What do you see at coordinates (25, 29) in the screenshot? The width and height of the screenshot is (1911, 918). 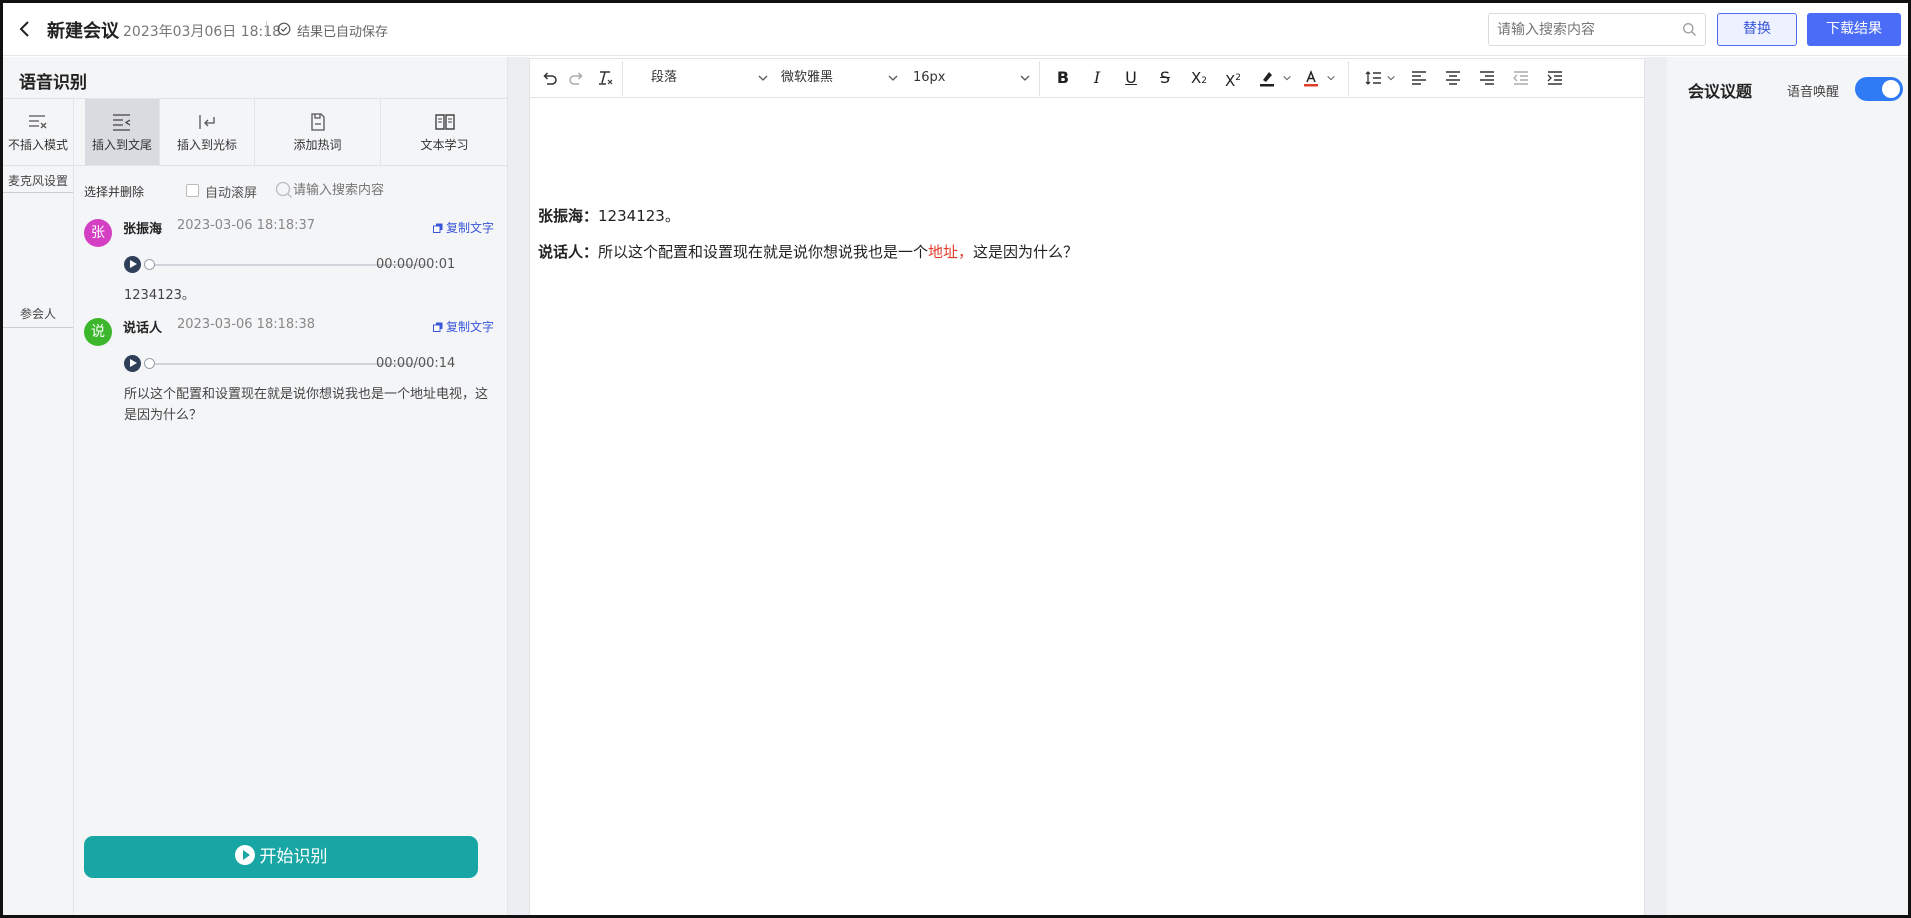 I see `back-arrow-icon` at bounding box center [25, 29].